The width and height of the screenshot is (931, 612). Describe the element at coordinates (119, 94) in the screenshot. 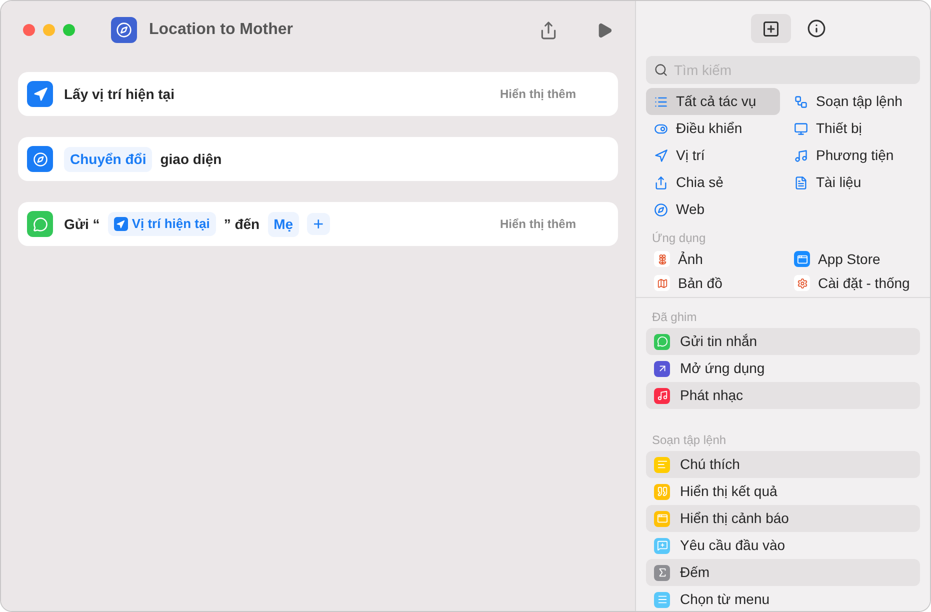

I see `action-text: Lấy vị trí hiện tại` at that location.